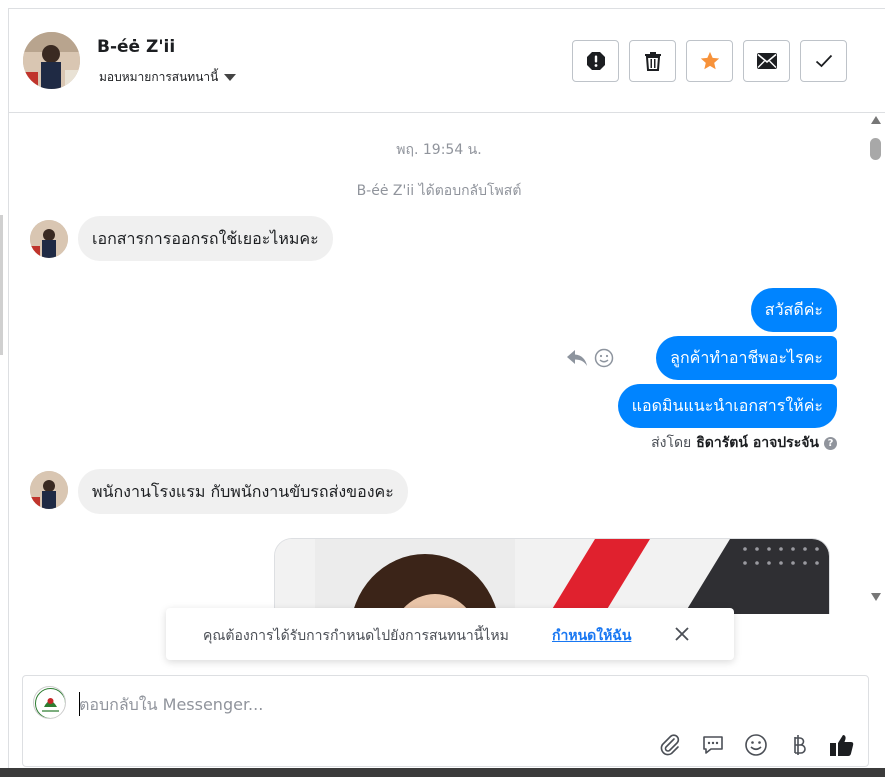  What do you see at coordinates (439, 191) in the screenshot?
I see `system-note: B-éė Z'ii ได้ตอบกลับโพสต์` at bounding box center [439, 191].